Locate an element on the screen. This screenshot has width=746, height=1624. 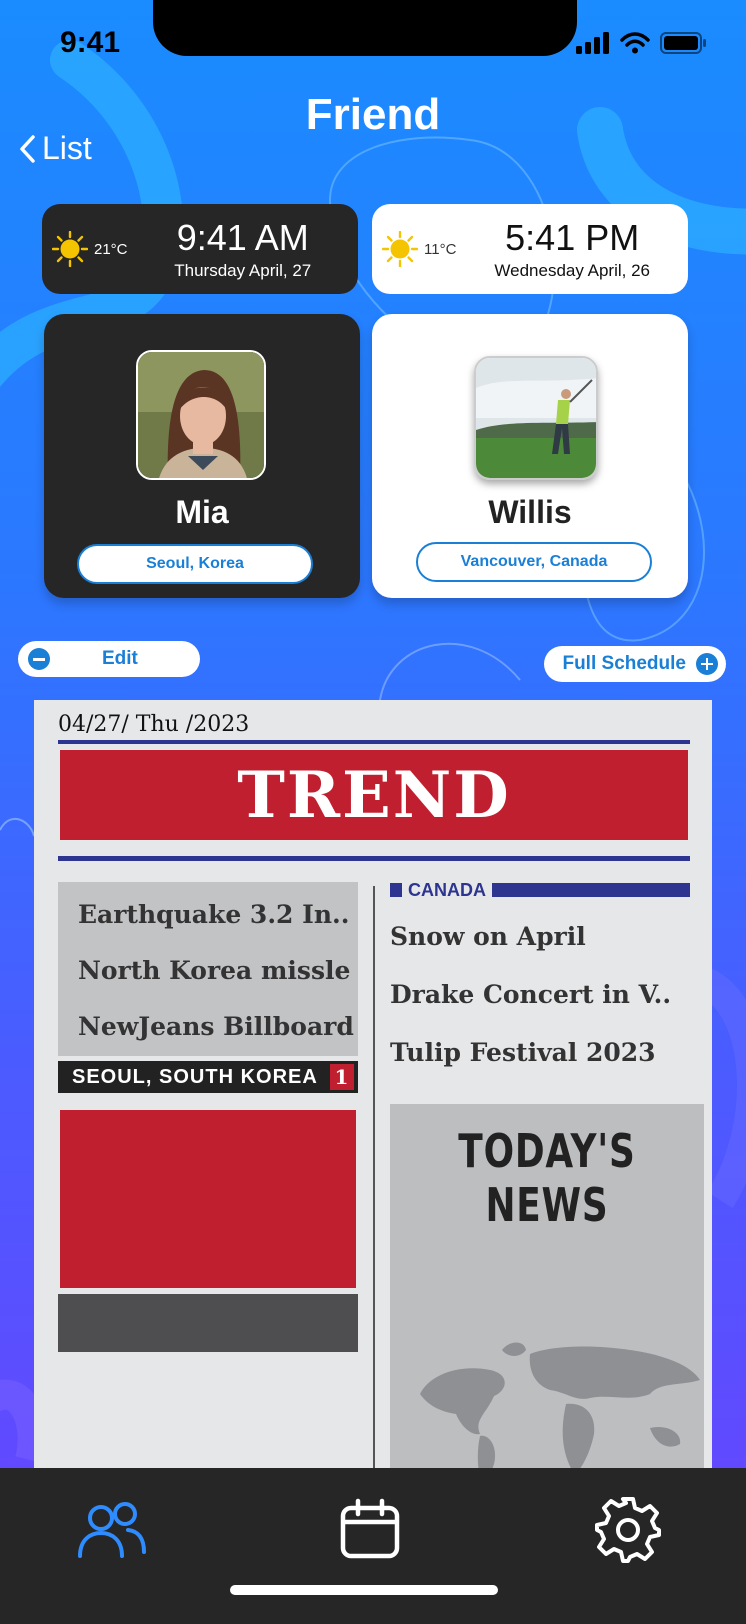
avatar-golfer is located at coordinates (536, 418).